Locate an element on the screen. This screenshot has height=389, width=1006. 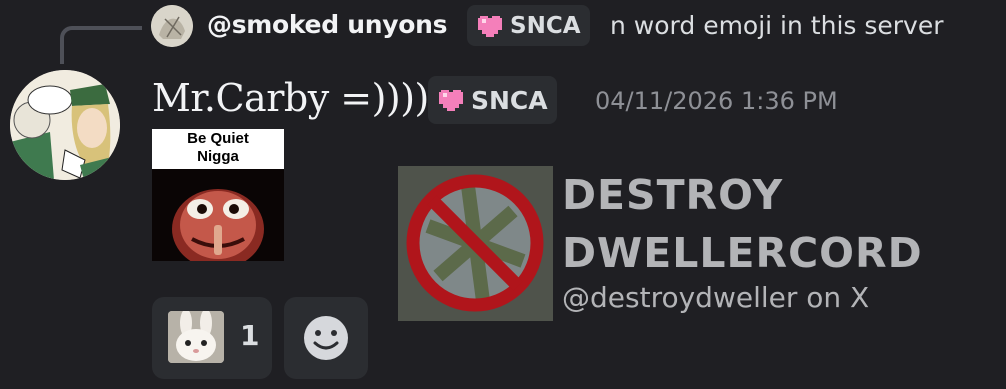
reply-avatar is located at coordinates (172, 26).